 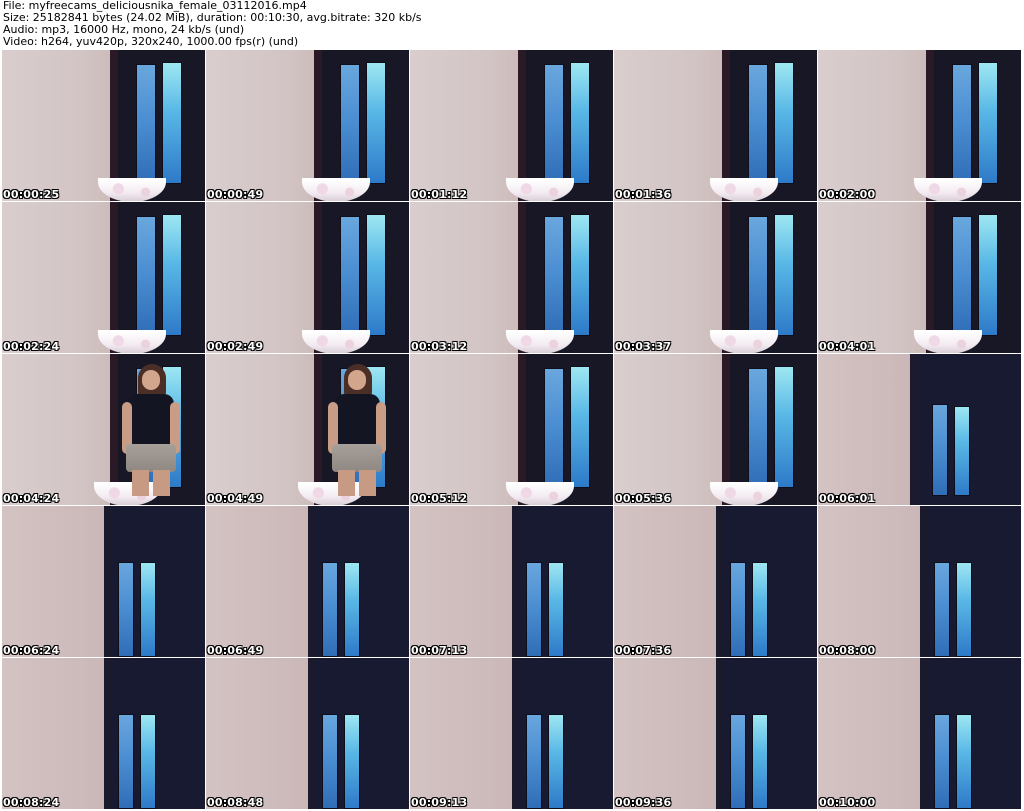 What do you see at coordinates (919, 277) in the screenshot?
I see `video-thumbnail: 00:04:01` at bounding box center [919, 277].